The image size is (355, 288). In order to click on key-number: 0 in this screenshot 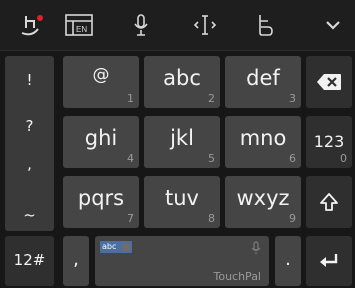, I will do `click(343, 158)`.